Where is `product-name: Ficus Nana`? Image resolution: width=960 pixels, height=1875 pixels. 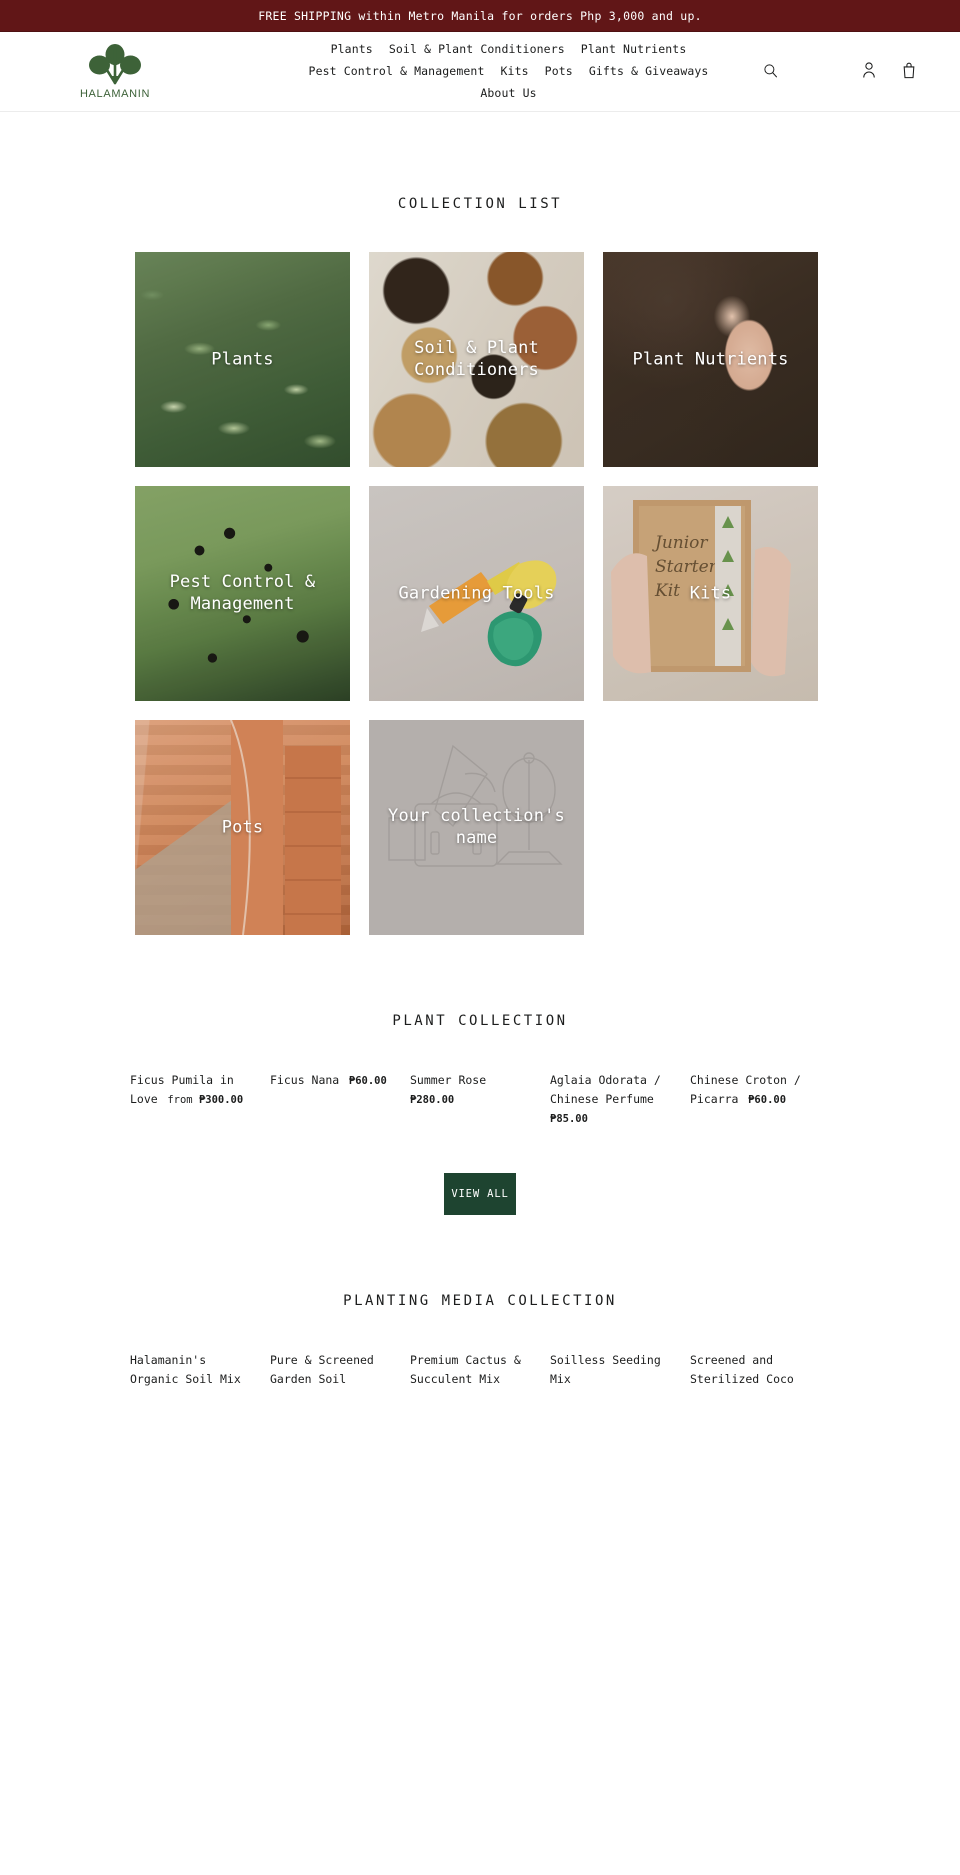
product-name: Ficus Nana is located at coordinates (305, 1080).